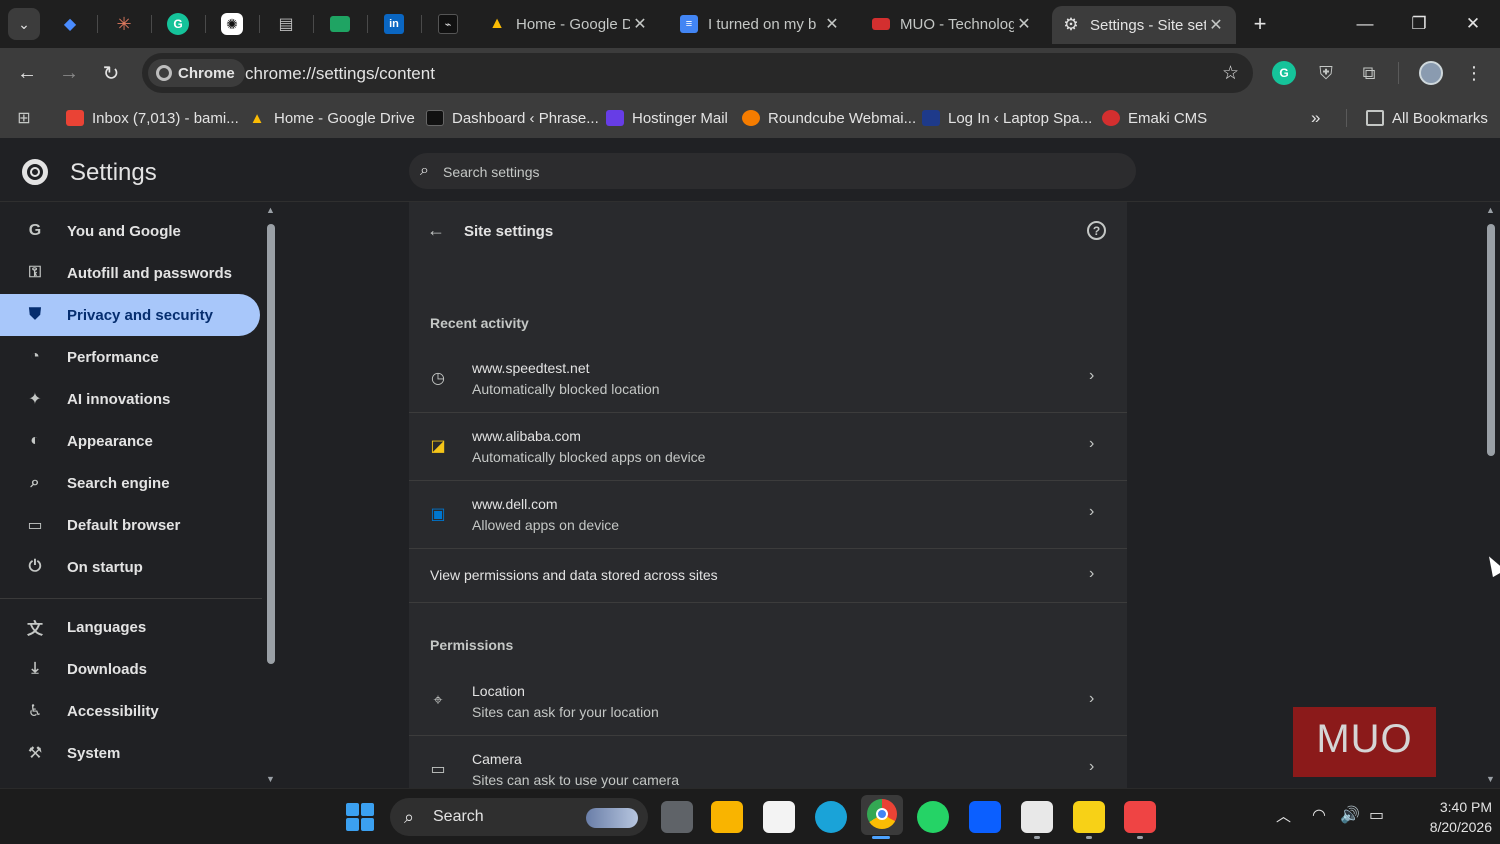 This screenshot has height=844, width=1500. I want to click on sidebar-item-system: ⚒ System, so click(130, 753).